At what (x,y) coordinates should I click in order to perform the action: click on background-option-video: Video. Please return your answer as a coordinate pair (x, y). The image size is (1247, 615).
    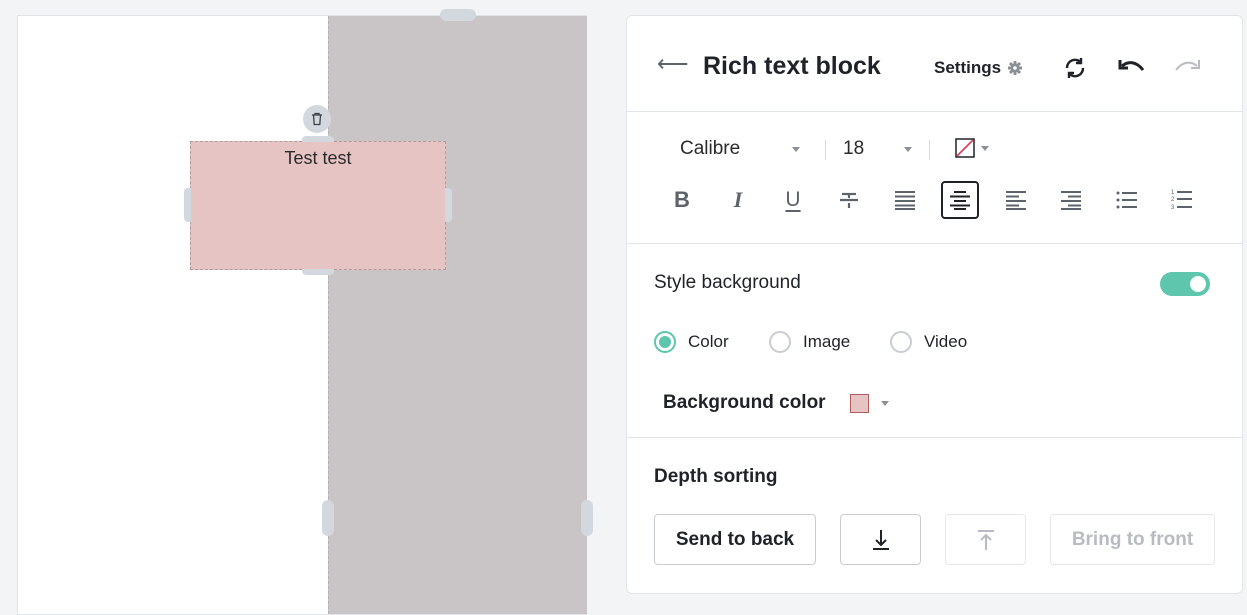
    Looking at the image, I should click on (928, 342).